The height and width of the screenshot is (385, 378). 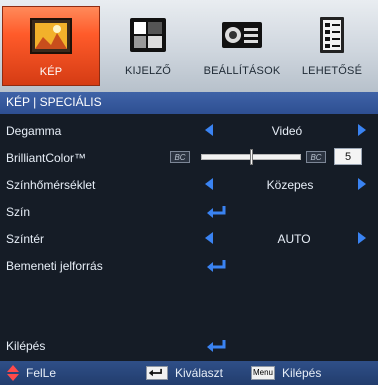 What do you see at coordinates (51, 72) in the screenshot?
I see `tab-label: KÉP` at bounding box center [51, 72].